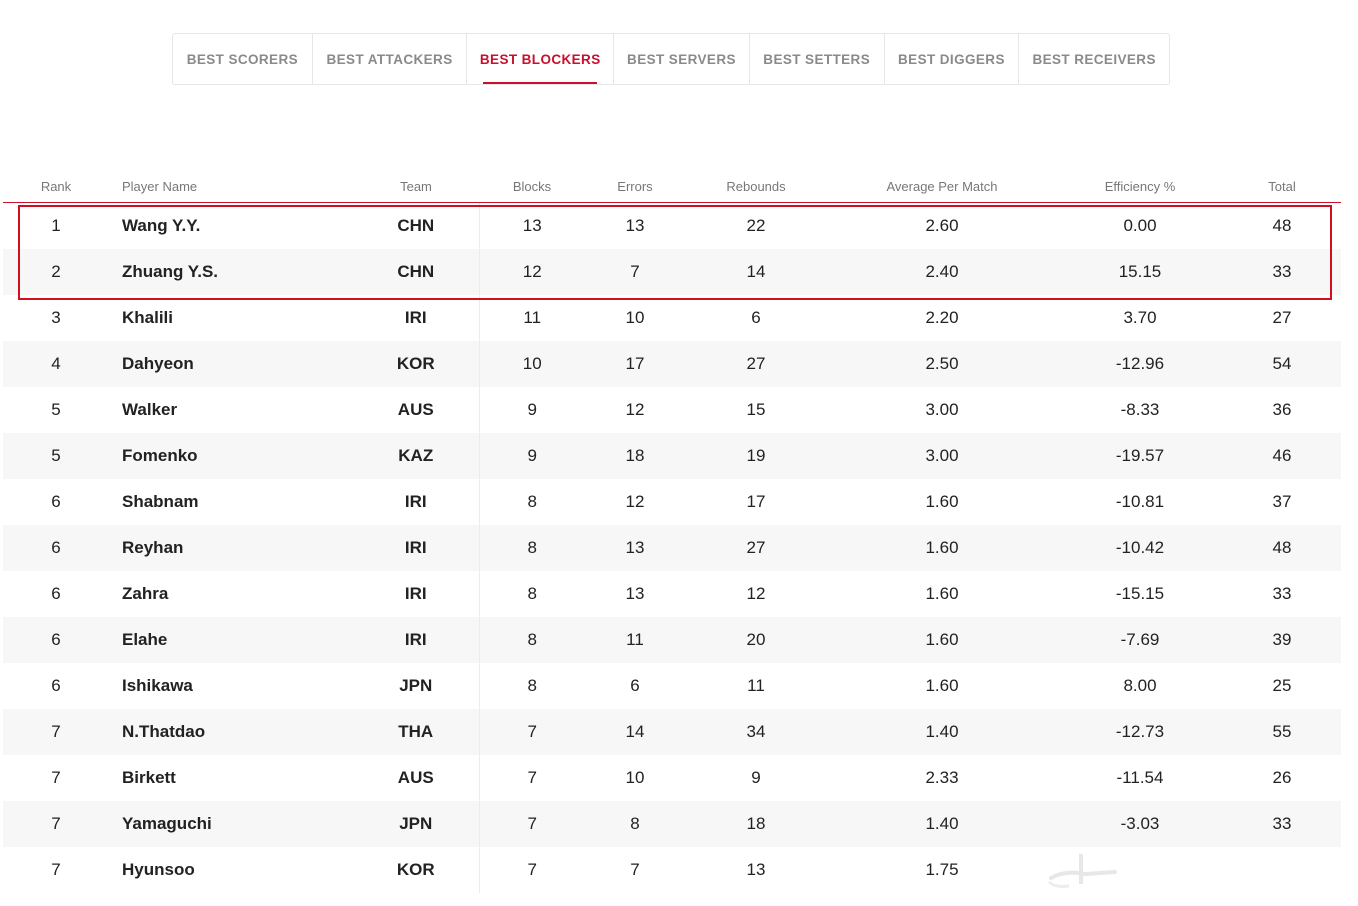  Describe the element at coordinates (672, 318) in the screenshot. I see `table-row: 3 Khalili IRI 11 10 6 2.20 3.70 27` at that location.